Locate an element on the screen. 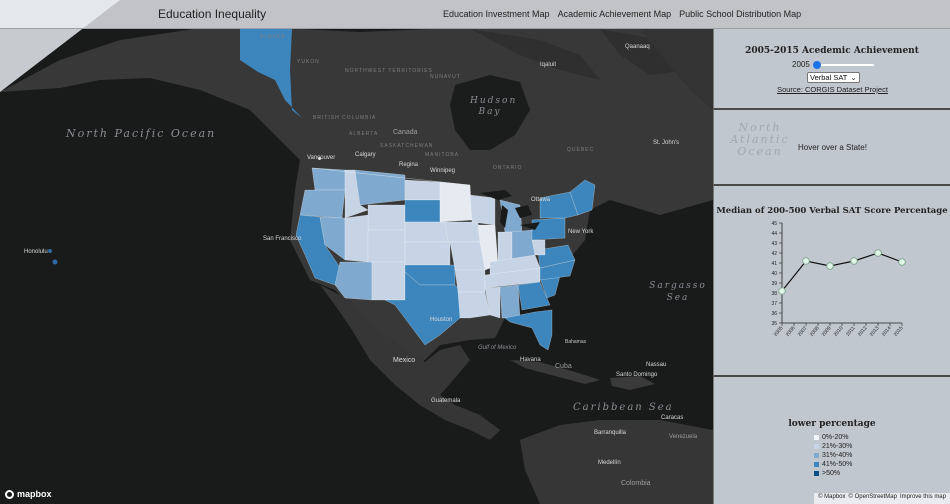 Image resolution: width=950 pixels, height=504 pixels. legend-list: 0%-20% 21%-30% 31%-40% 41%-50% >50% is located at coordinates (833, 455).